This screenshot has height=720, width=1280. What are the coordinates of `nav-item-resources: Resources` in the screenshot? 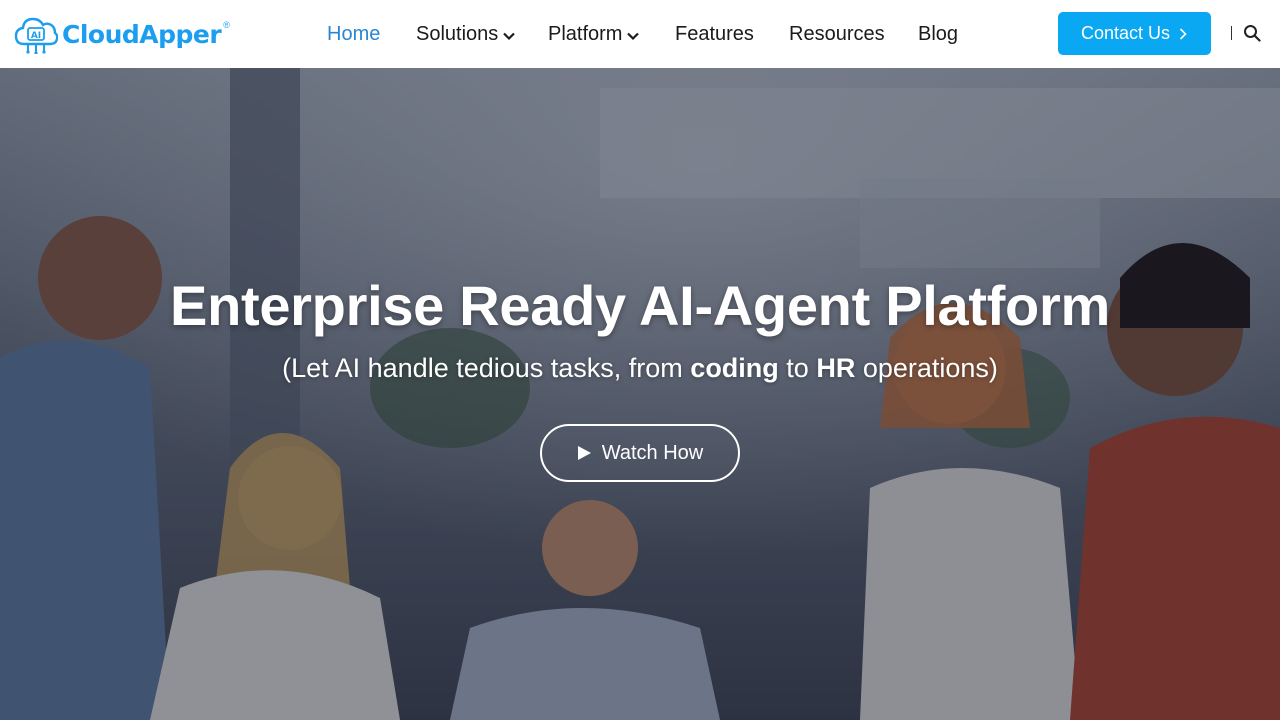 It's located at (837, 34).